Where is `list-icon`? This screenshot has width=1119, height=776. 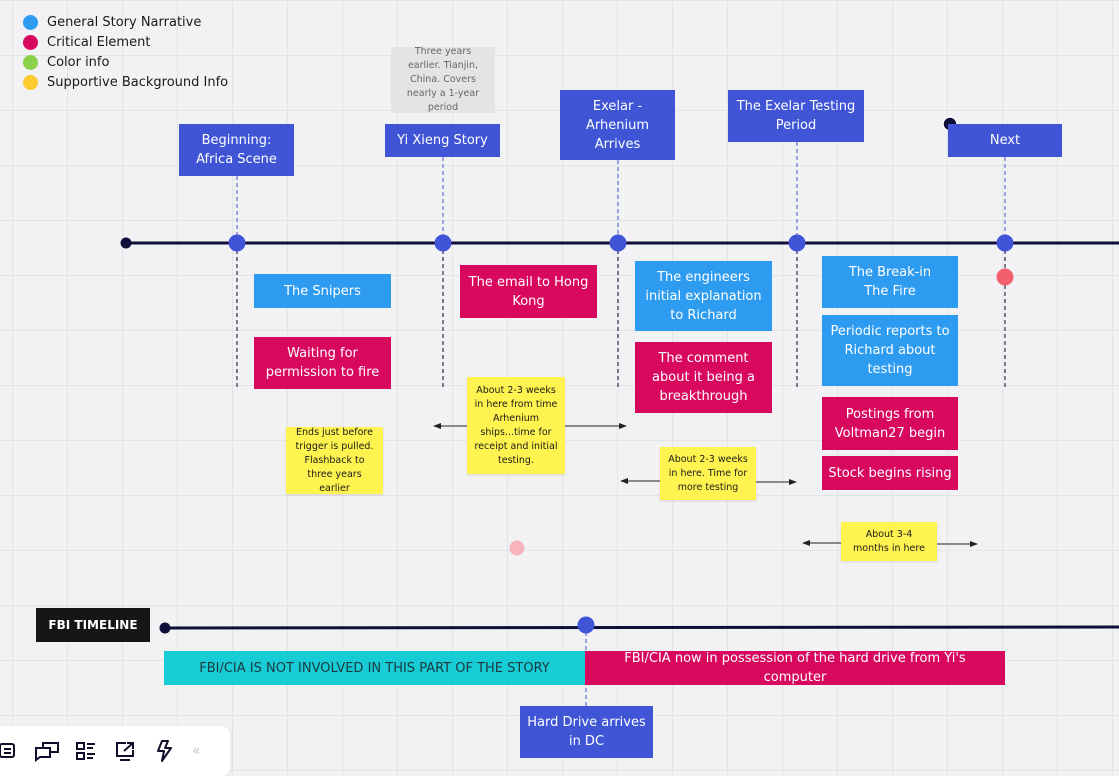 list-icon is located at coordinates (86, 751).